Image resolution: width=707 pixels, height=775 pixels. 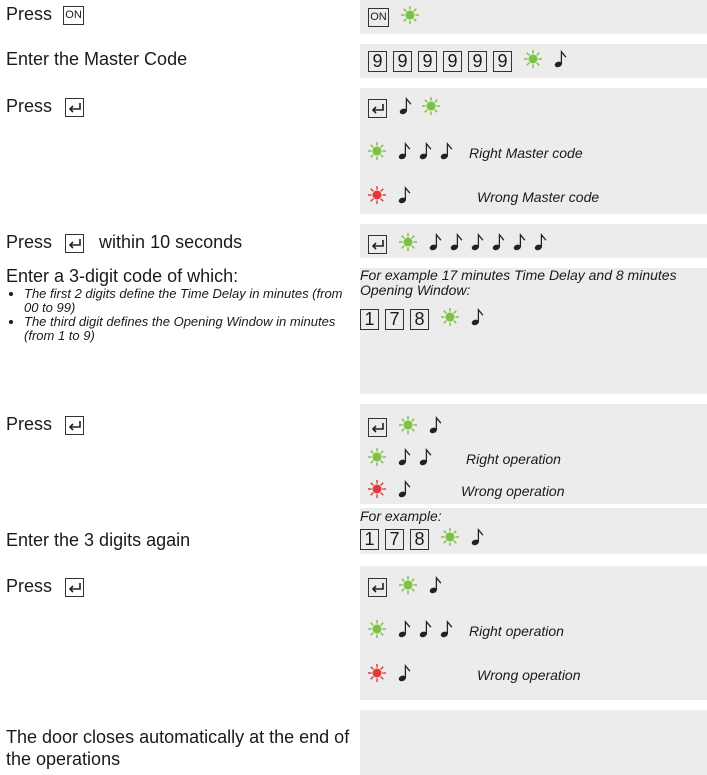 What do you see at coordinates (171, 242) in the screenshot?
I see `step-suffix: within 10 seconds` at bounding box center [171, 242].